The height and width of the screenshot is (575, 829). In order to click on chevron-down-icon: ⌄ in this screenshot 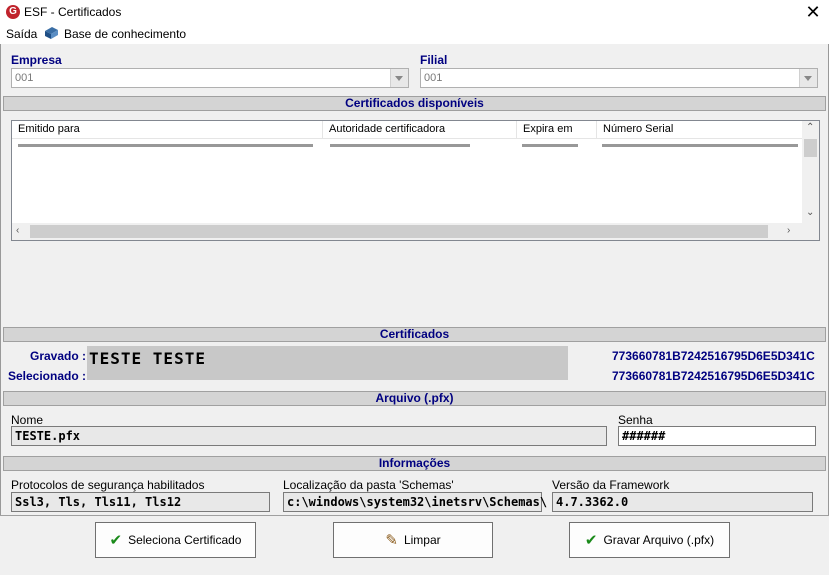, I will do `click(810, 212)`.